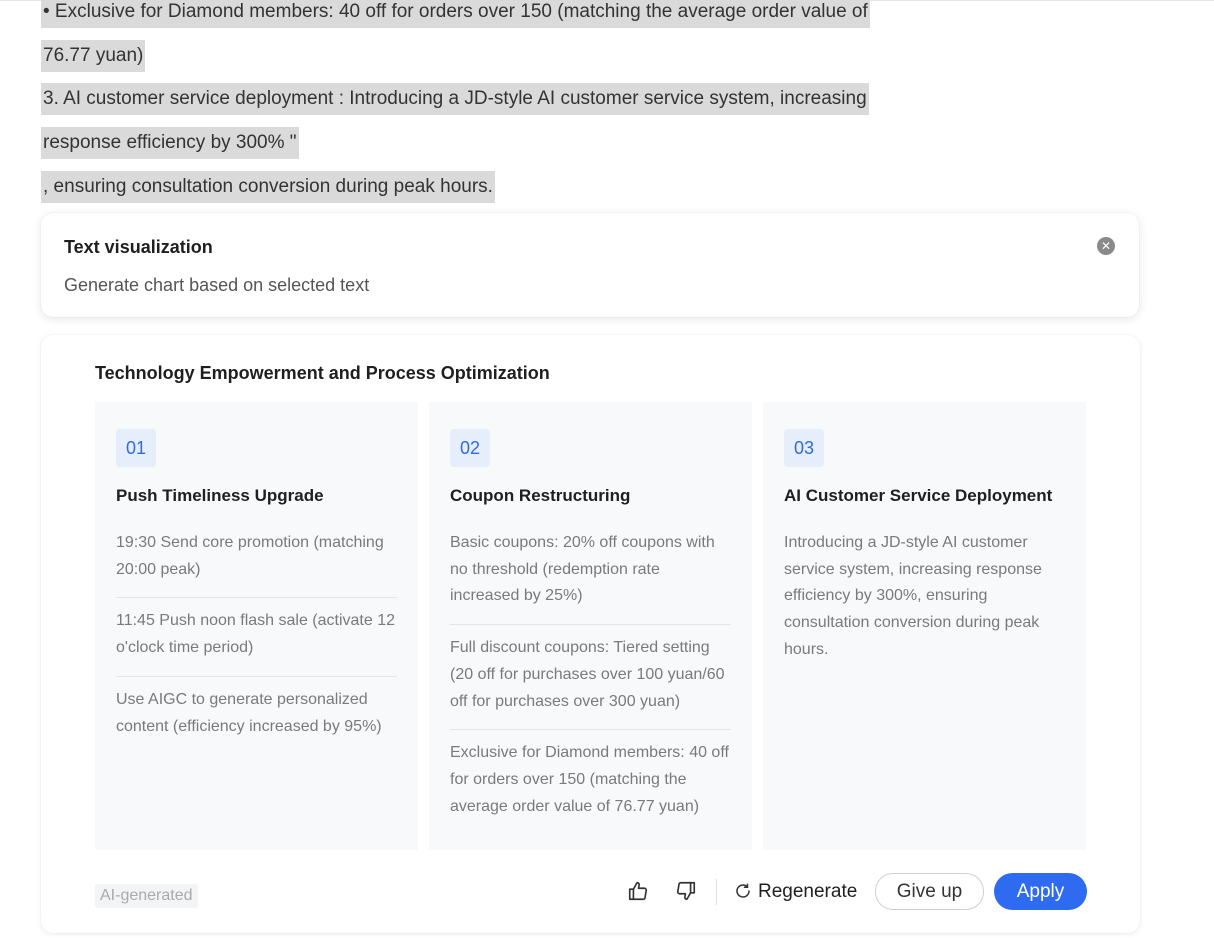 This screenshot has height=938, width=1214. What do you see at coordinates (804, 448) in the screenshot?
I see `column-number-badge: 03` at bounding box center [804, 448].